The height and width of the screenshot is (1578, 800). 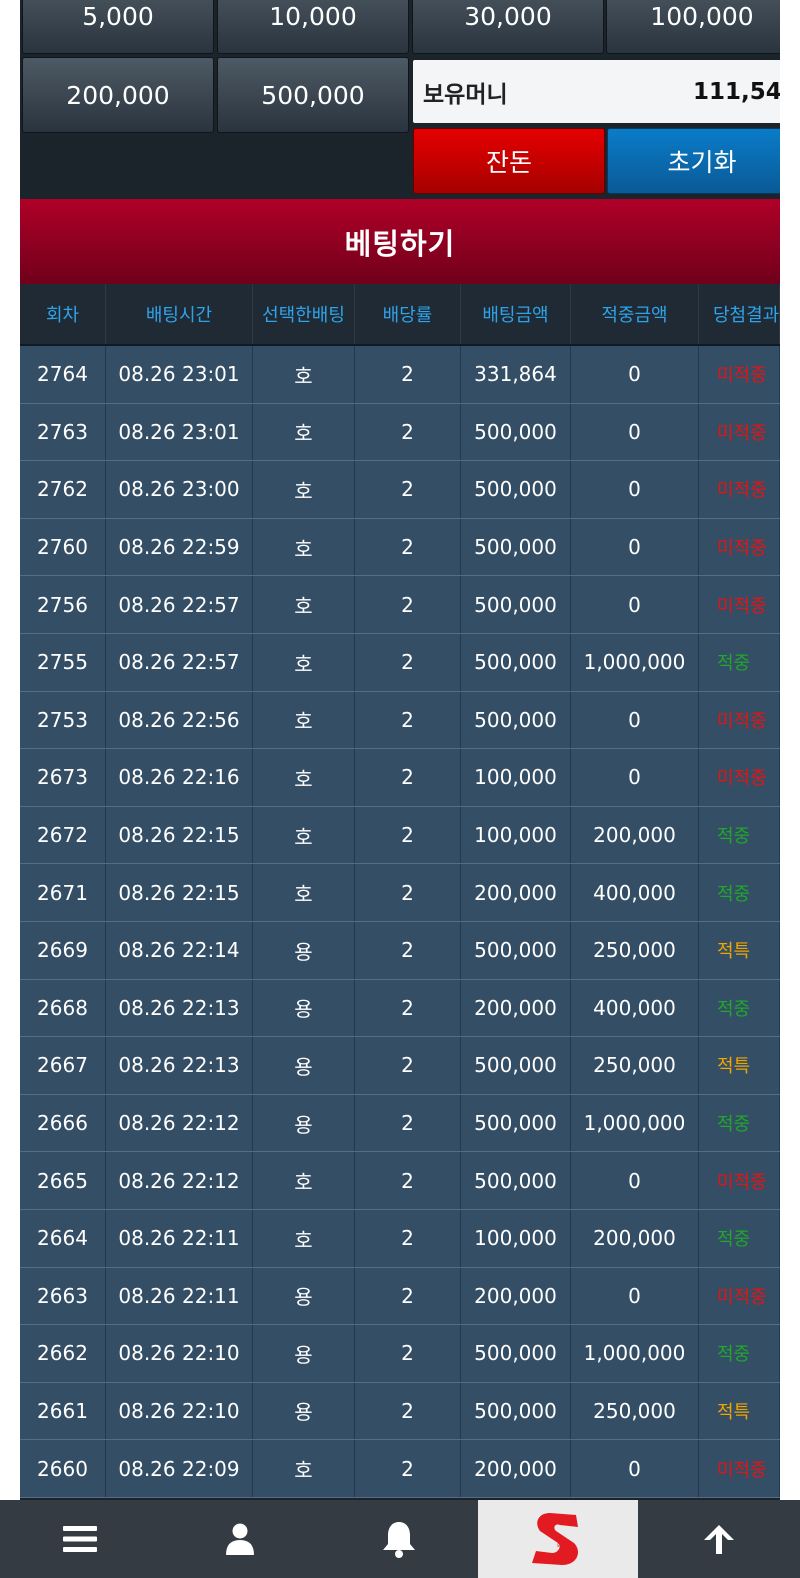 What do you see at coordinates (179, 892) in the screenshot?
I see `cell-time: 08.26 22:15` at bounding box center [179, 892].